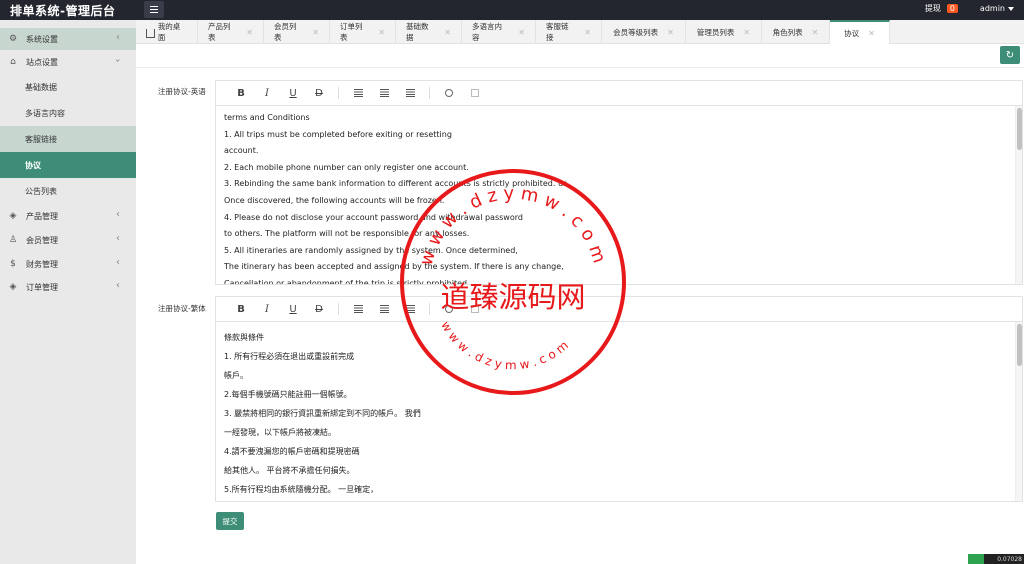  Describe the element at coordinates (68, 139) in the screenshot. I see `sidebar-item-service-link: 客服链接` at that location.